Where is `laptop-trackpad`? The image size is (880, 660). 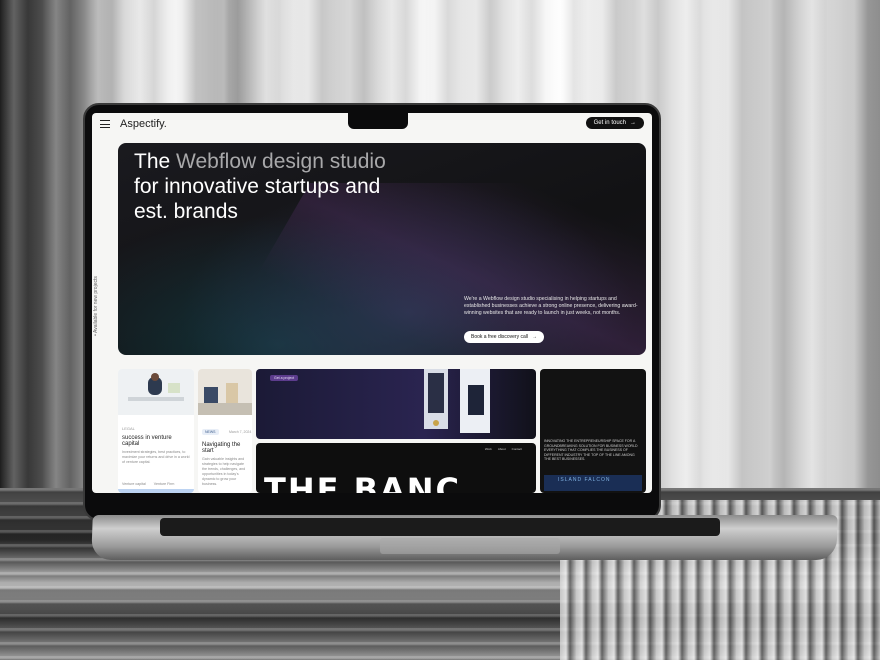
laptop-trackpad is located at coordinates (470, 546).